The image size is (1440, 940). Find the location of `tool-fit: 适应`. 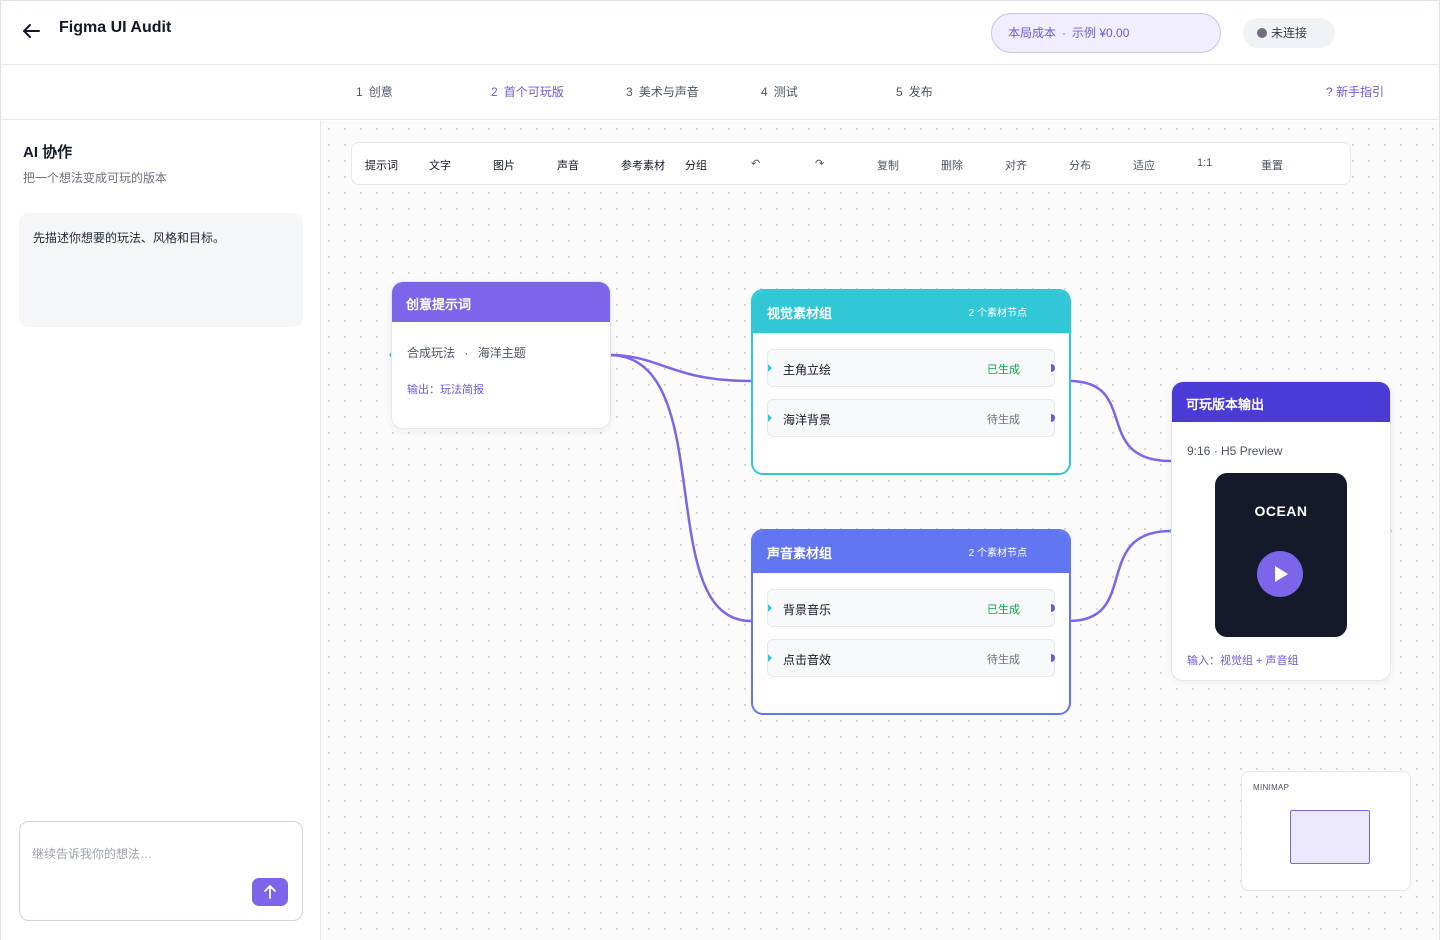

tool-fit: 适应 is located at coordinates (1144, 165).